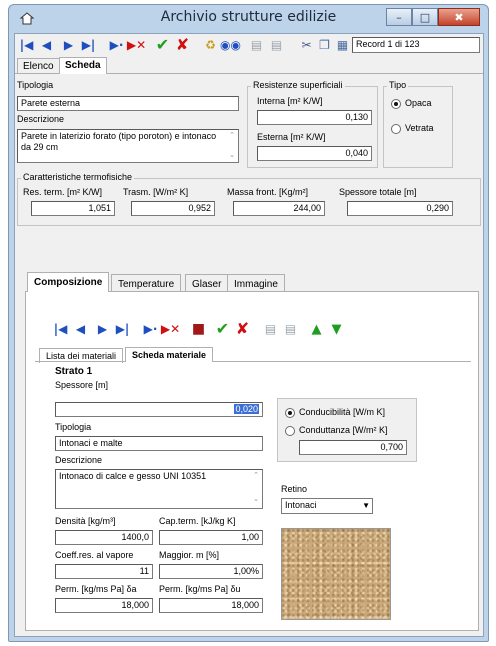  What do you see at coordinates (79, 460) in the screenshot?
I see `strato-descrizione-label: Descrizione` at bounding box center [79, 460].